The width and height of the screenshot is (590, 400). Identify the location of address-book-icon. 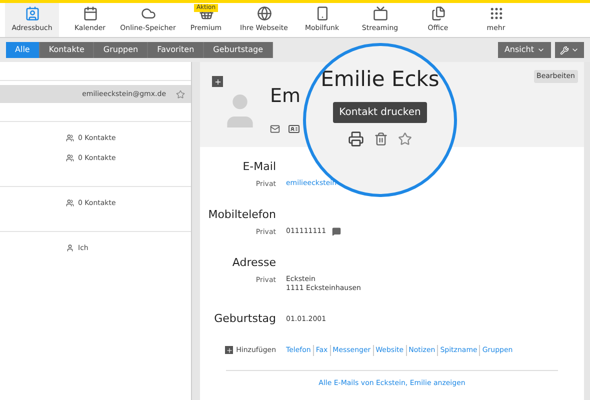
(32, 14).